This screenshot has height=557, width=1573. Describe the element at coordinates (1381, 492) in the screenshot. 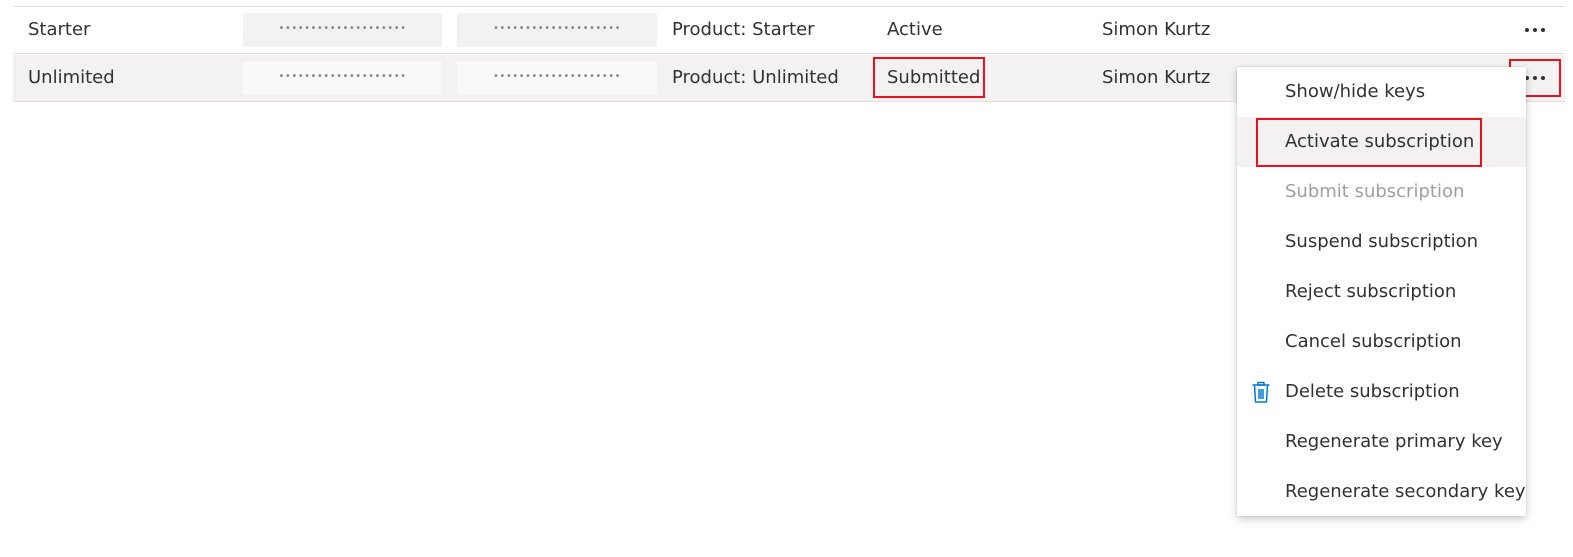

I see `menu-item-regenerate-secondary-key: Regenerate secondary key` at that location.